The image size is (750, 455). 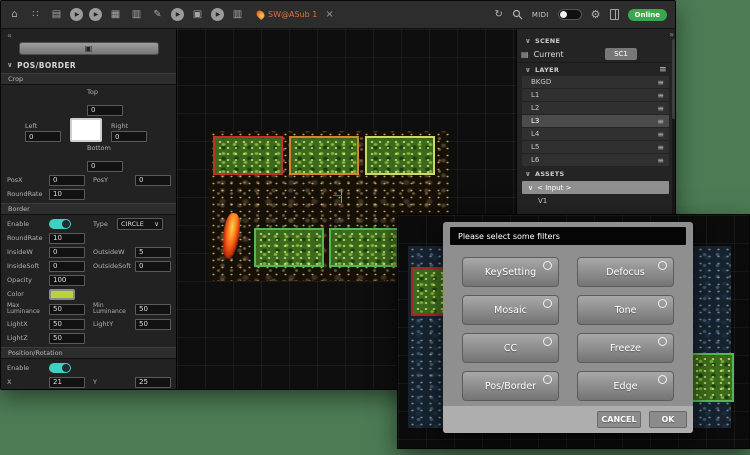 What do you see at coordinates (62, 294) in the screenshot?
I see `border-color-swatch` at bounding box center [62, 294].